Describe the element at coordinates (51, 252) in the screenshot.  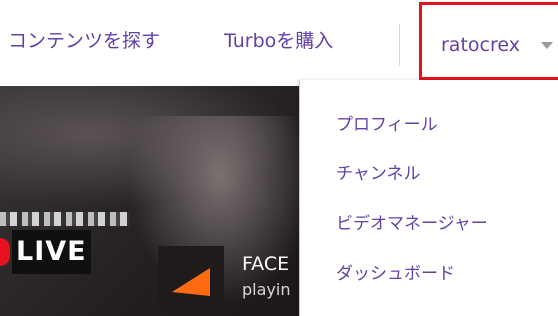
I see `live-badge: LIVE` at that location.